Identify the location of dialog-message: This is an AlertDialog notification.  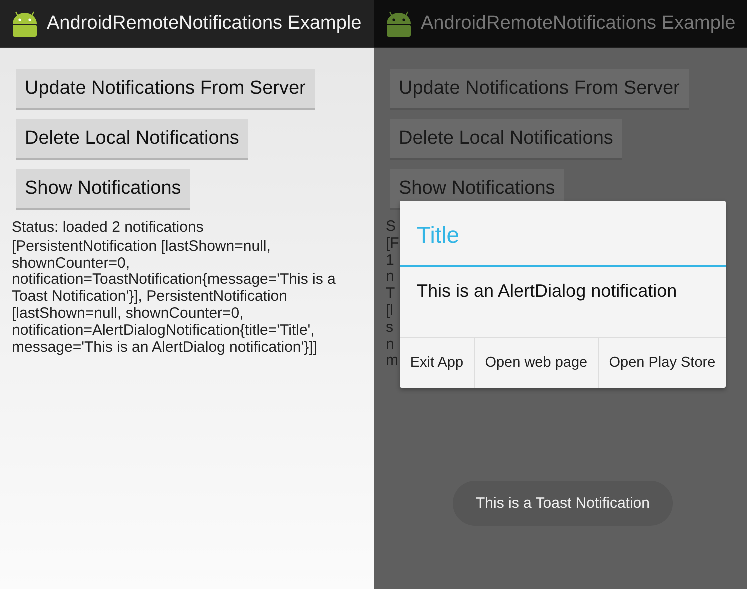
(547, 291).